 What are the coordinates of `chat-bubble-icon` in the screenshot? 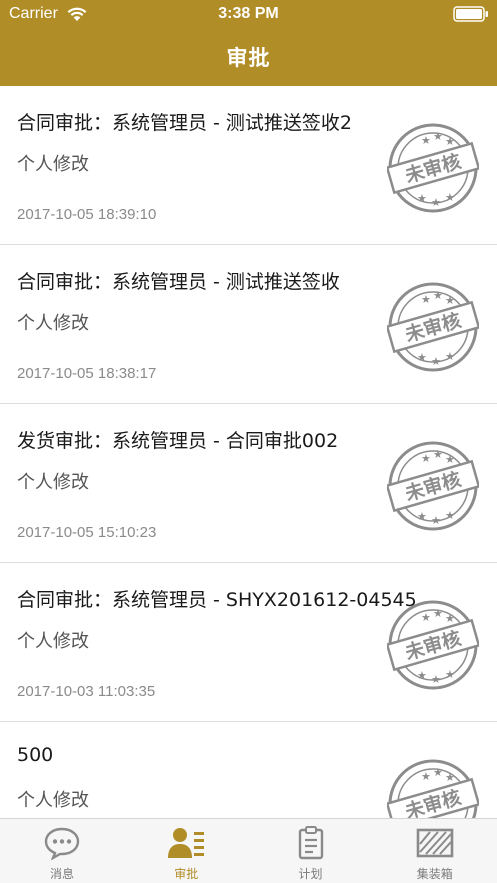 It's located at (62, 843).